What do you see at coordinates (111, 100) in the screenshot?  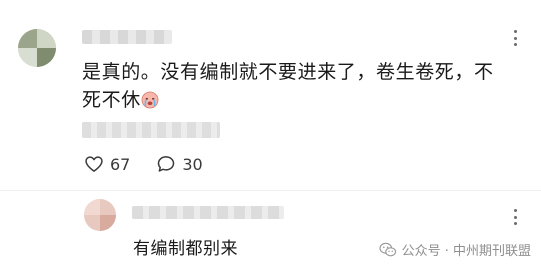 I see `comment-line-2-text: 死不休` at bounding box center [111, 100].